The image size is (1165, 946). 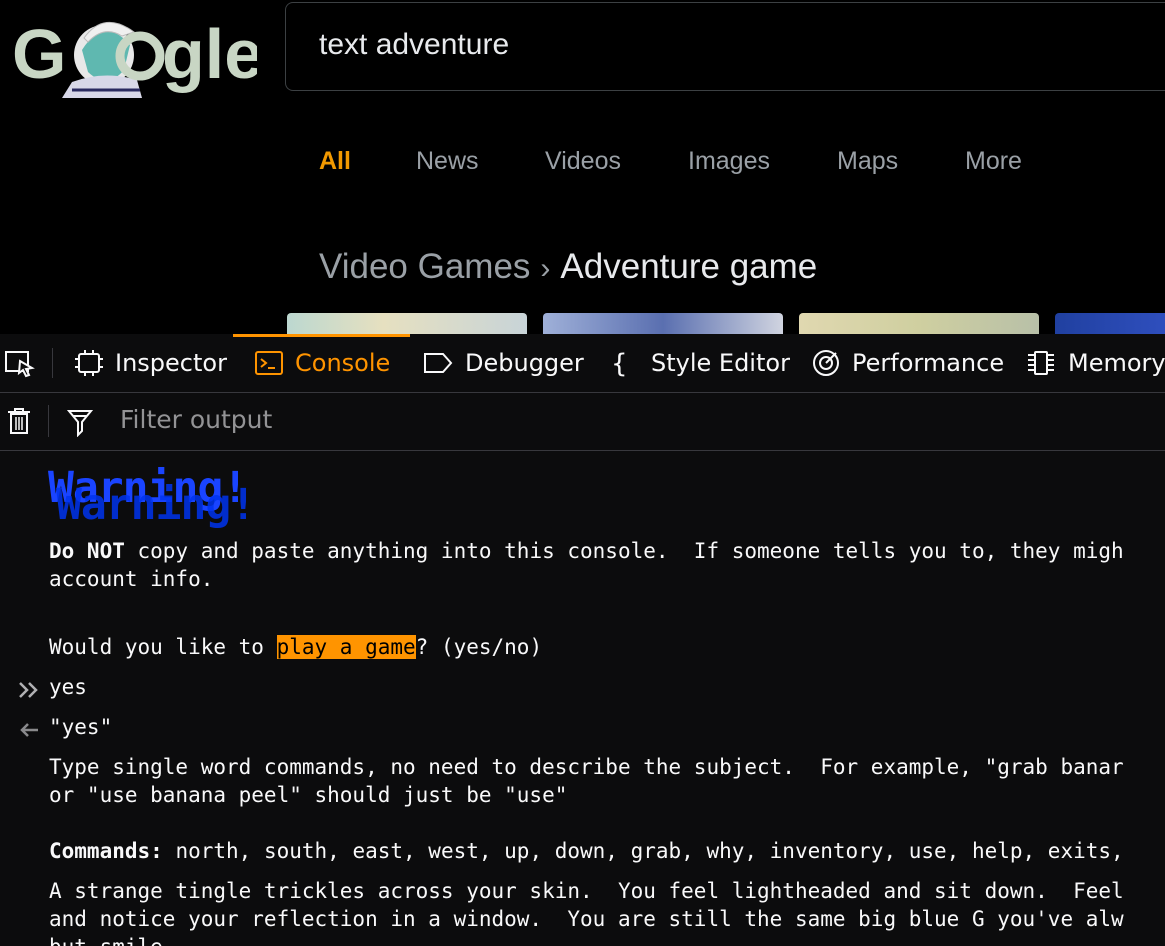 What do you see at coordinates (729, 161) in the screenshot?
I see `tab-images: Images` at bounding box center [729, 161].